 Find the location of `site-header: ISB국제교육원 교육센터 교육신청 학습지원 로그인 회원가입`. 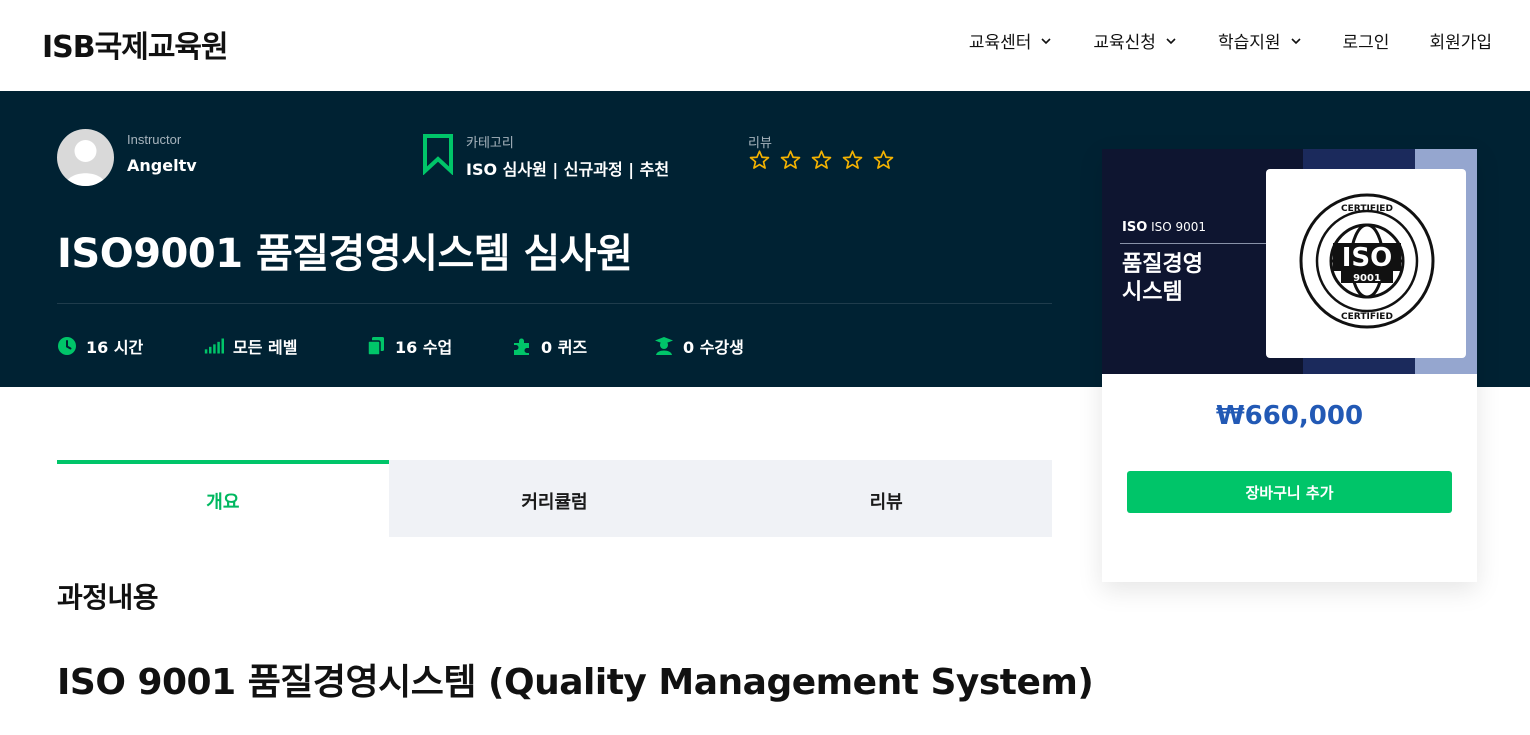

site-header: ISB국제교육원 교육센터 교육신청 학습지원 로그인 회원가입 is located at coordinates (765, 45).